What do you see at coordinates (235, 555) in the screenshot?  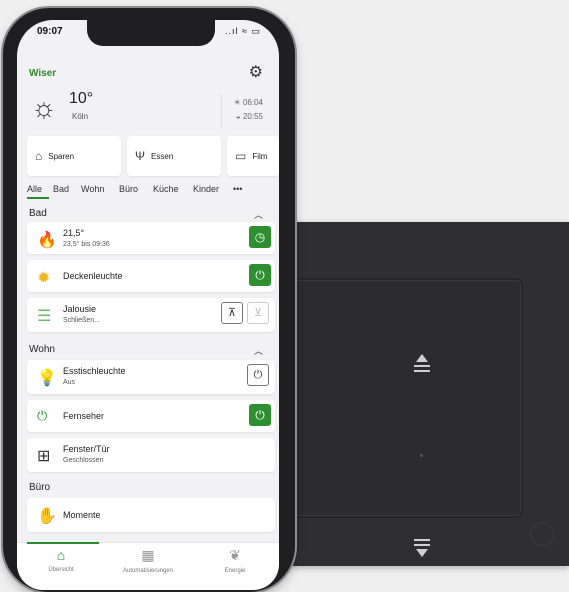 I see `leaf-icon: ❦` at bounding box center [235, 555].